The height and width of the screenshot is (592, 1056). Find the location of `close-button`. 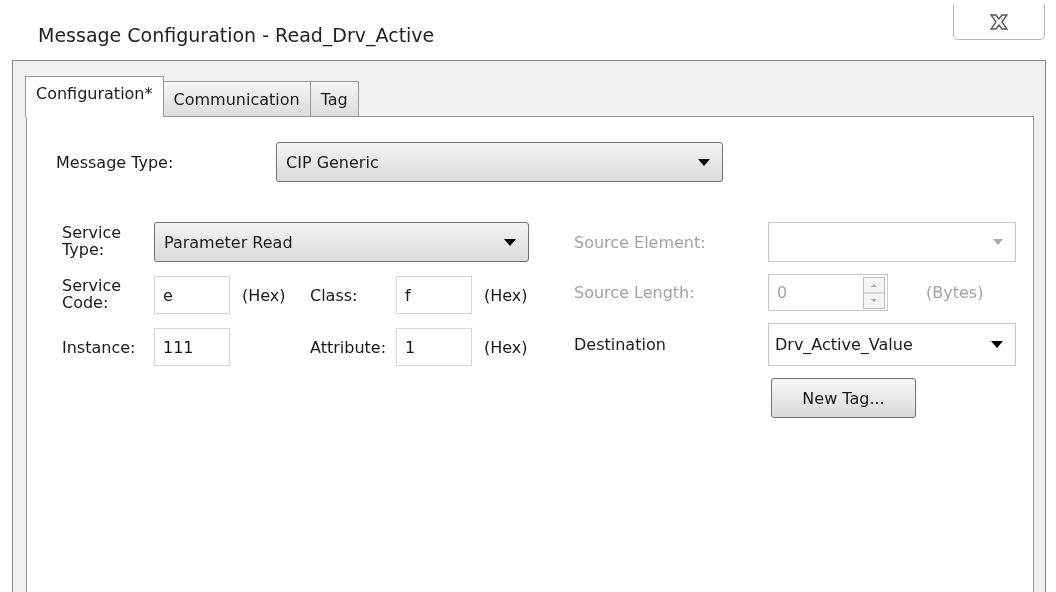

close-button is located at coordinates (999, 22).